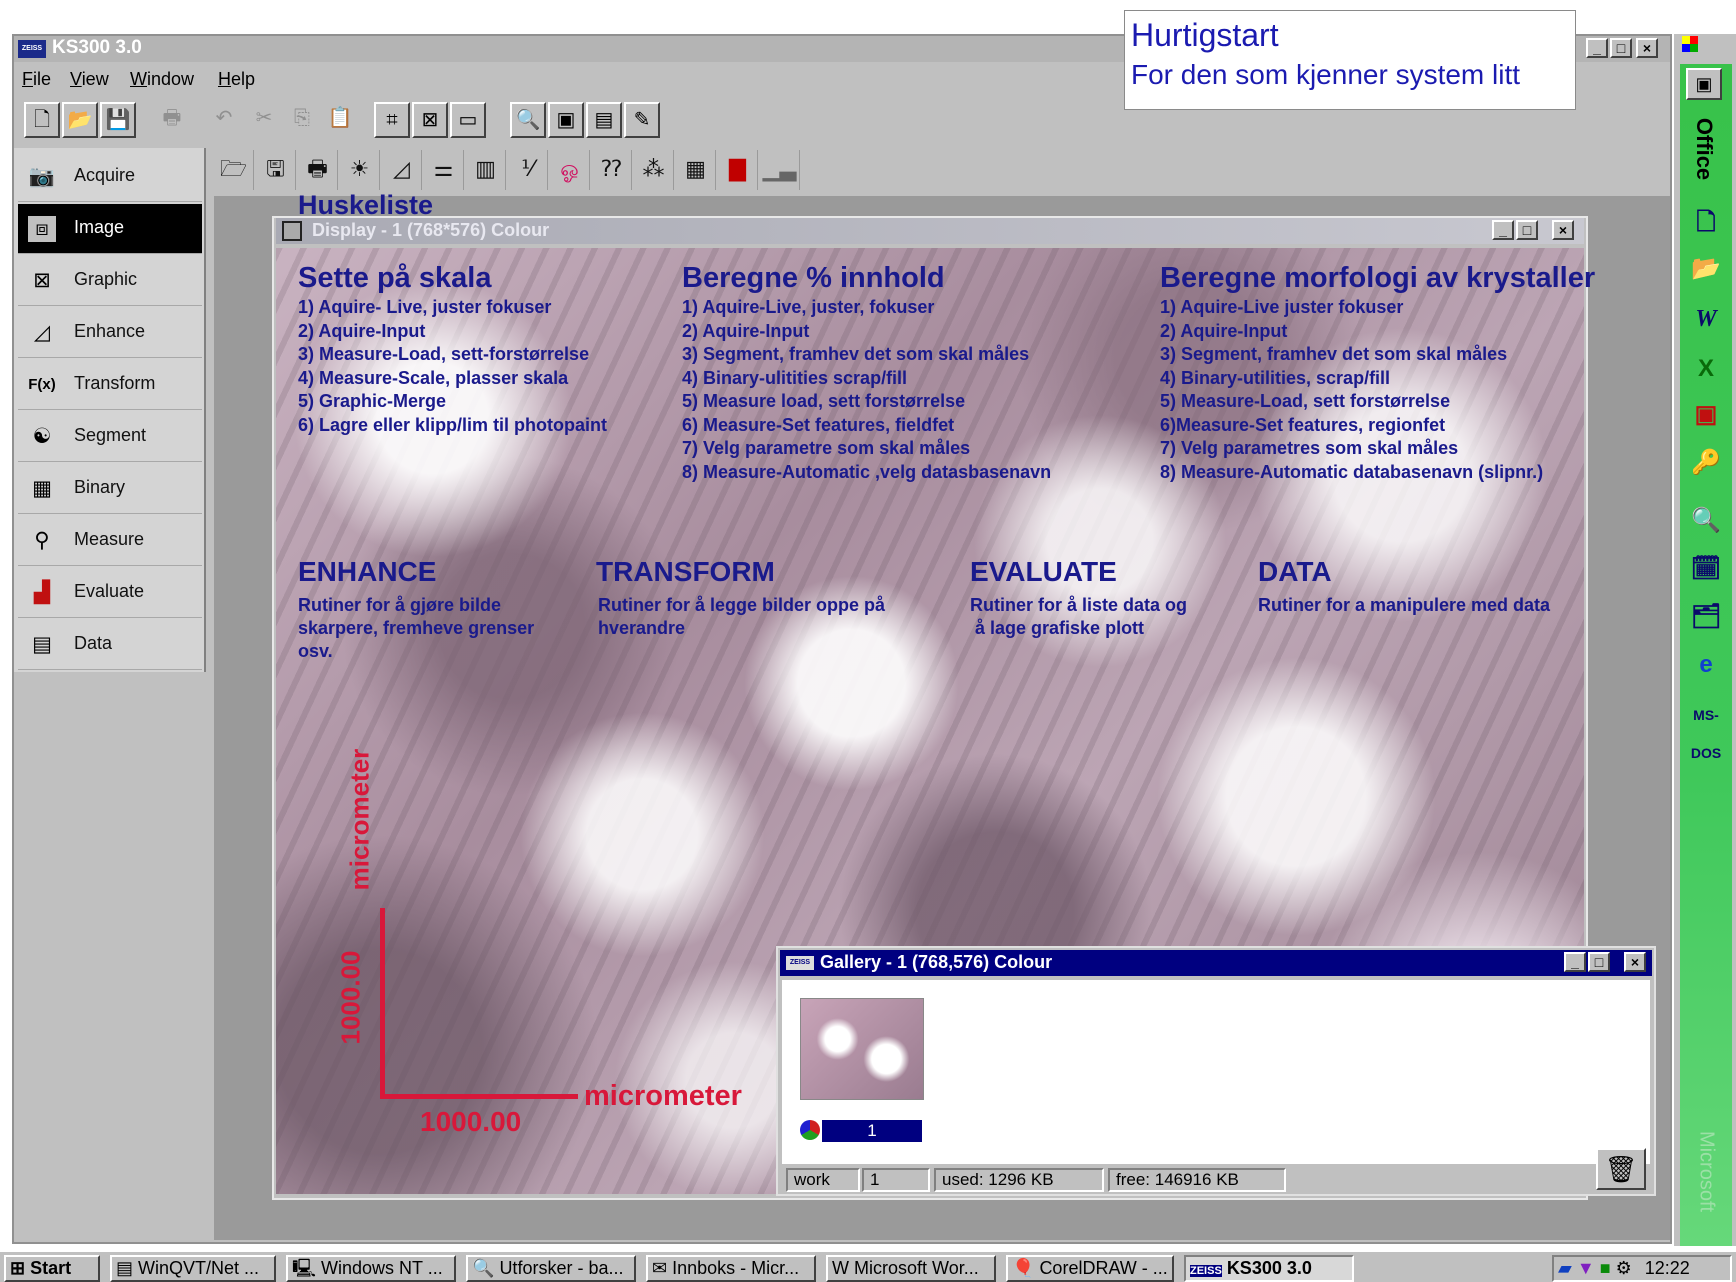  Describe the element at coordinates (1667, 1268) in the screenshot. I see `clock: 12:22` at that location.